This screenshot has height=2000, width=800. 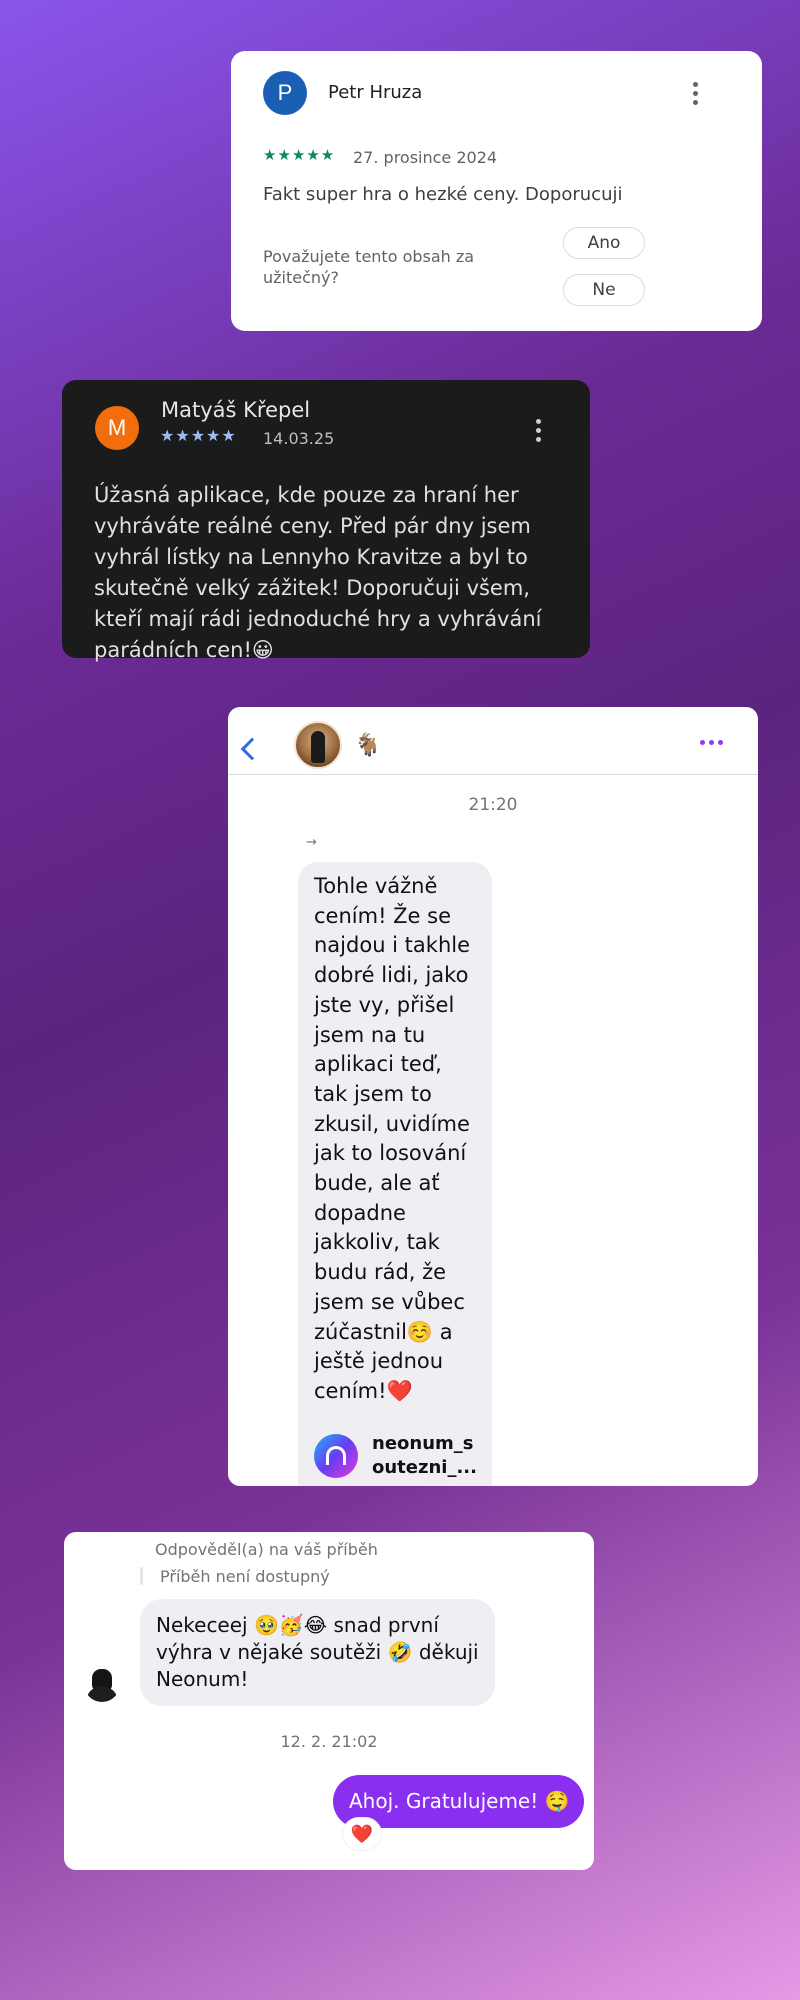 What do you see at coordinates (604, 243) in the screenshot?
I see `helpful-yes-button: Ano` at bounding box center [604, 243].